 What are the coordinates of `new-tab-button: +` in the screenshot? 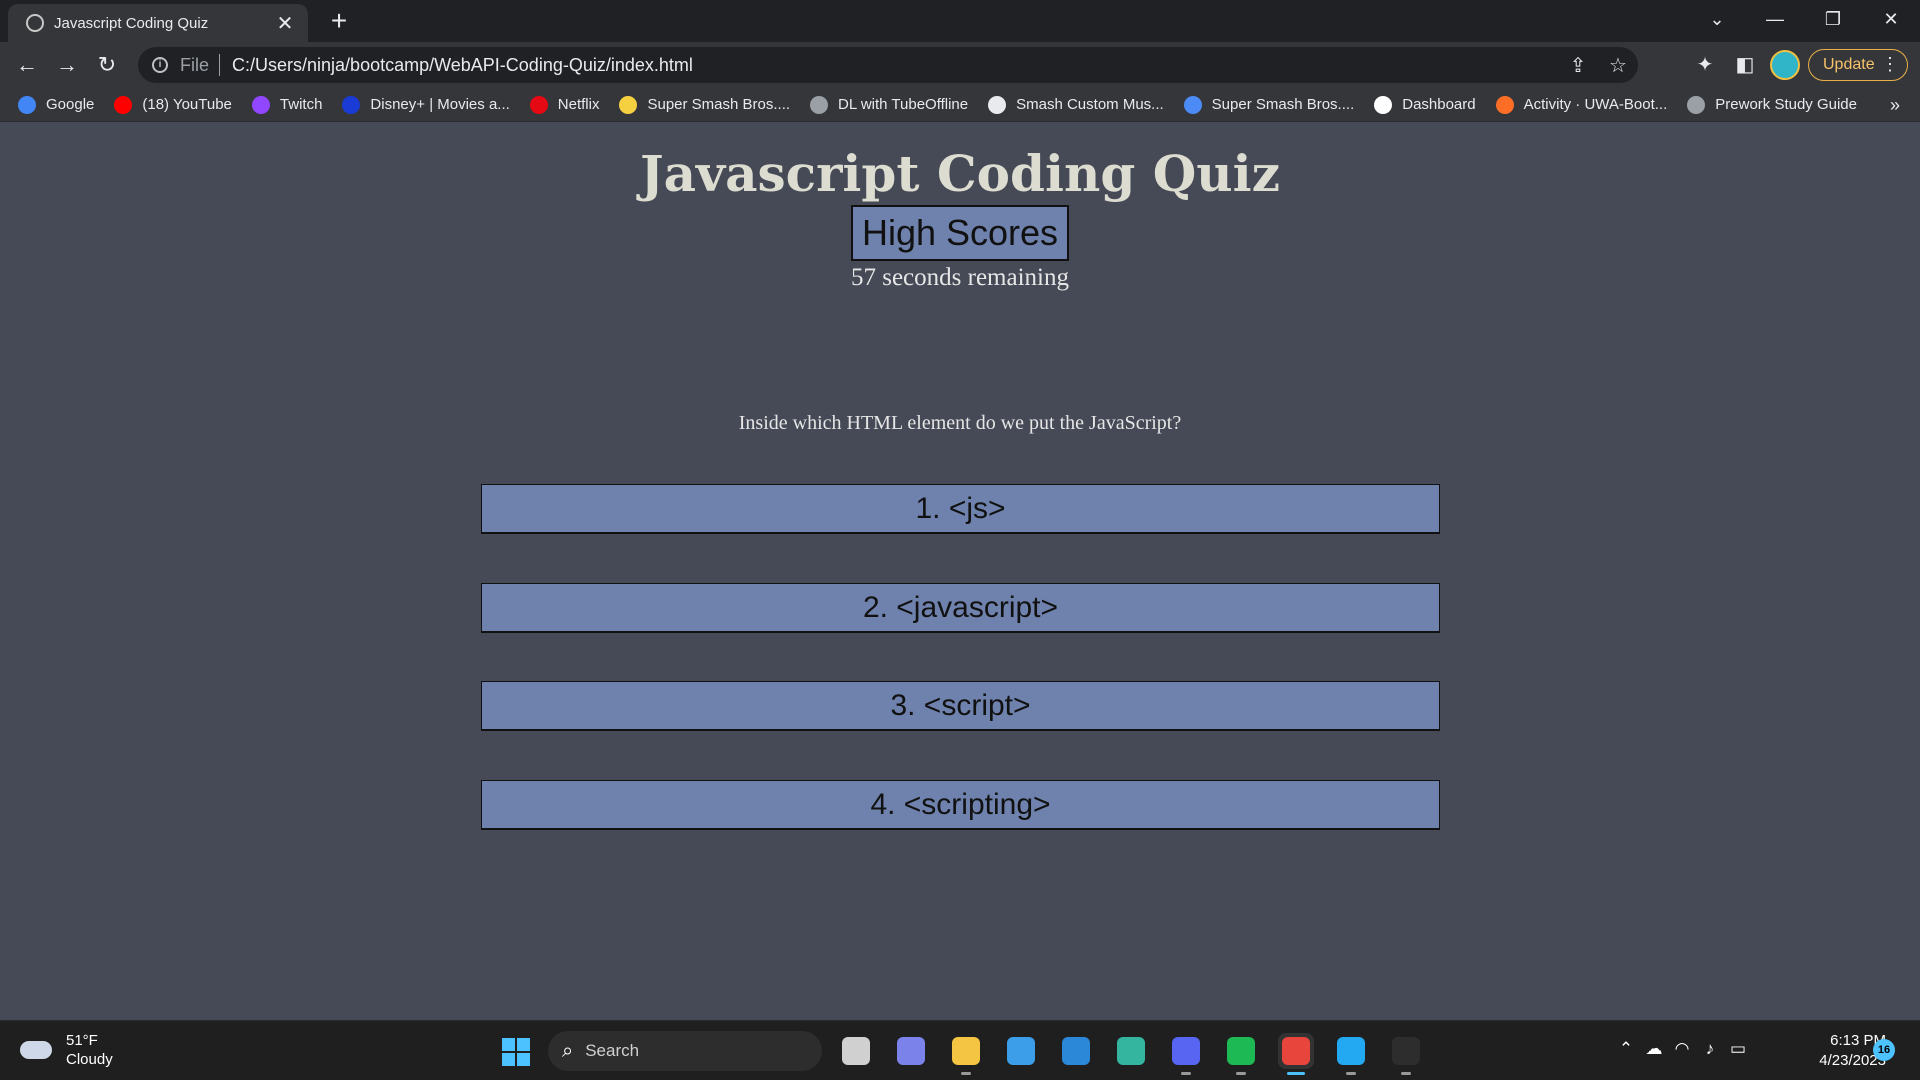 It's located at (339, 21).